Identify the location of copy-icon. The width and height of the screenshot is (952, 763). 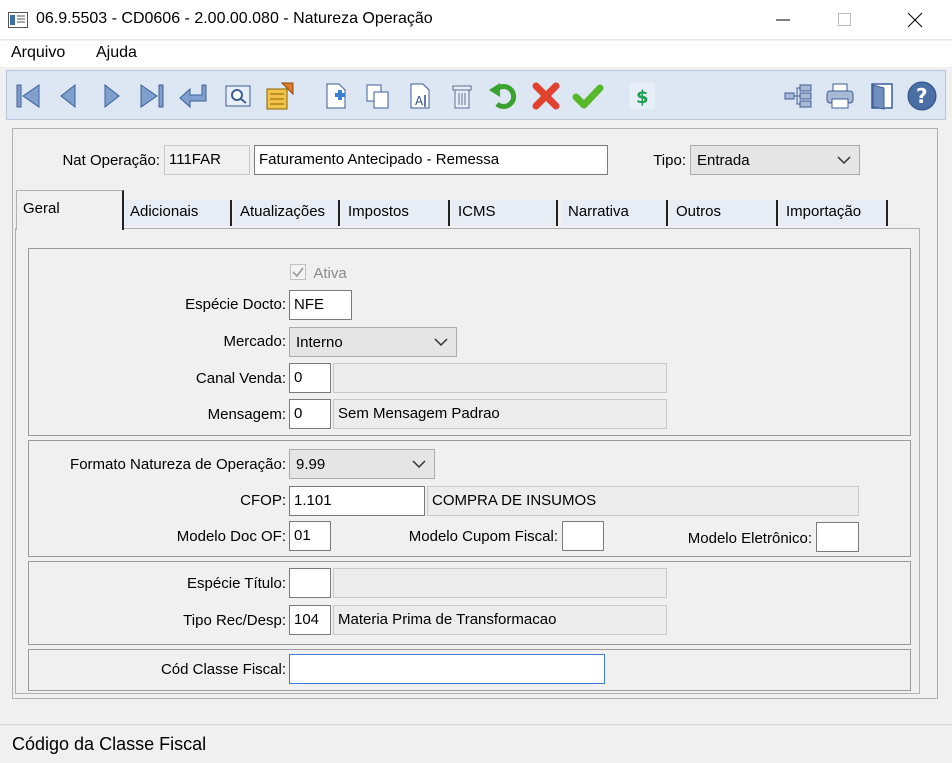
(377, 96).